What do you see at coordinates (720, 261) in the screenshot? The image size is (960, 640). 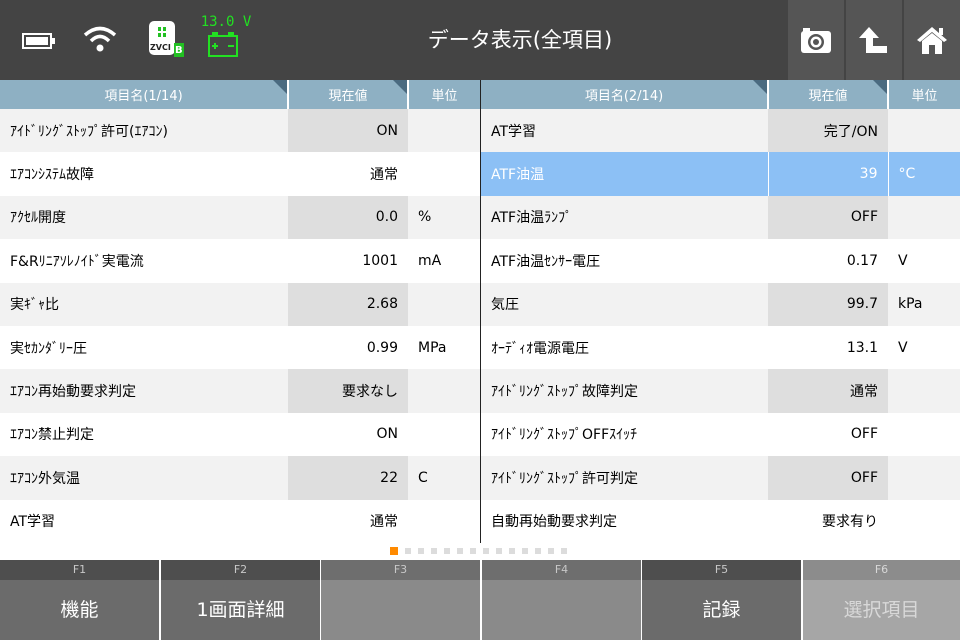 I see `table-row: ATF油温ｾﾝｻｰ電圧 0.17 V` at bounding box center [720, 261].